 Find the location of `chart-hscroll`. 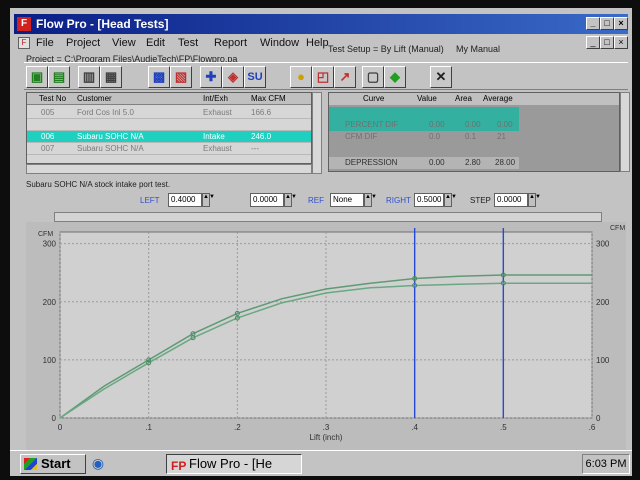

chart-hscroll is located at coordinates (328, 217).